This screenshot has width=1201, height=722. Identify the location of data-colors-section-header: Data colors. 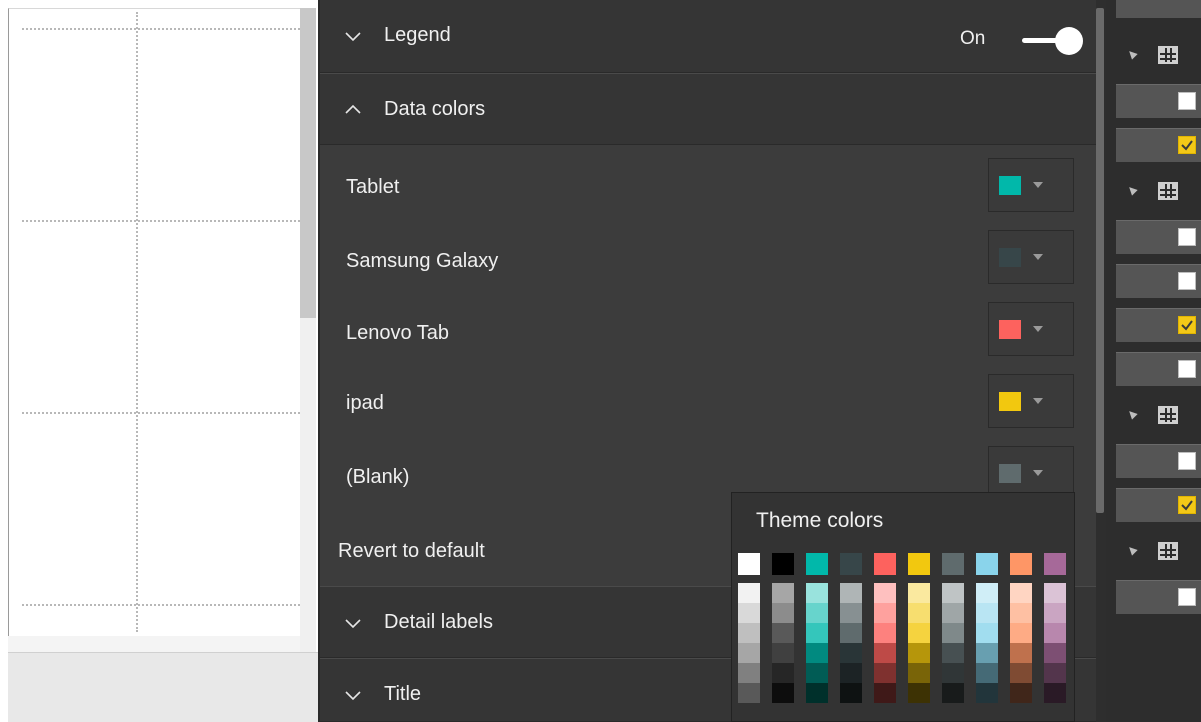
(708, 109).